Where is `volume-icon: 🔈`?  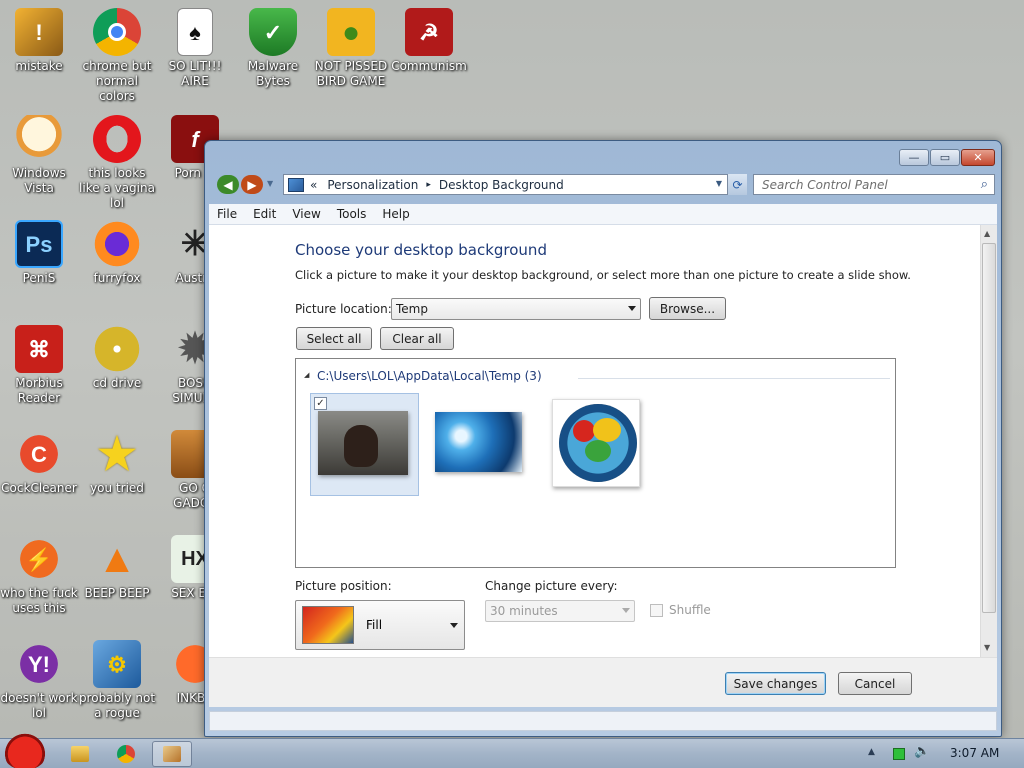 volume-icon: 🔈 is located at coordinates (922, 751).